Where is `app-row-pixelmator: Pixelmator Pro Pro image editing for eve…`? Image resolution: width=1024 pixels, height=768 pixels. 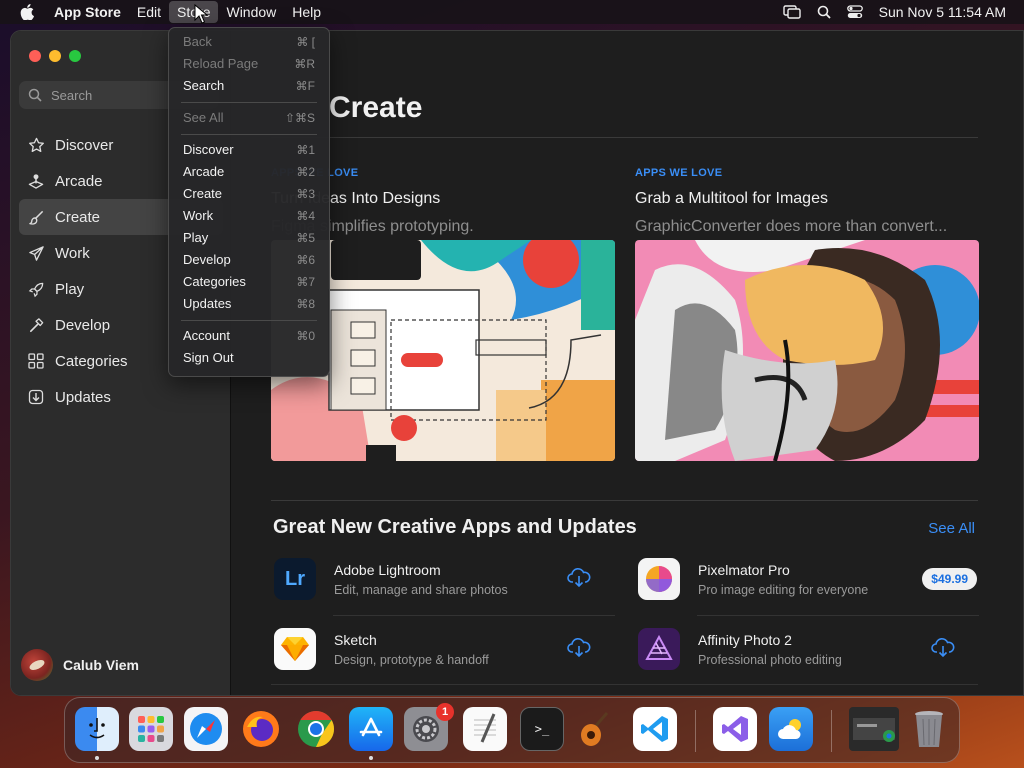
app-row-pixelmator: Pixelmator Pro Pro image editing for eve… is located at coordinates (806, 579).